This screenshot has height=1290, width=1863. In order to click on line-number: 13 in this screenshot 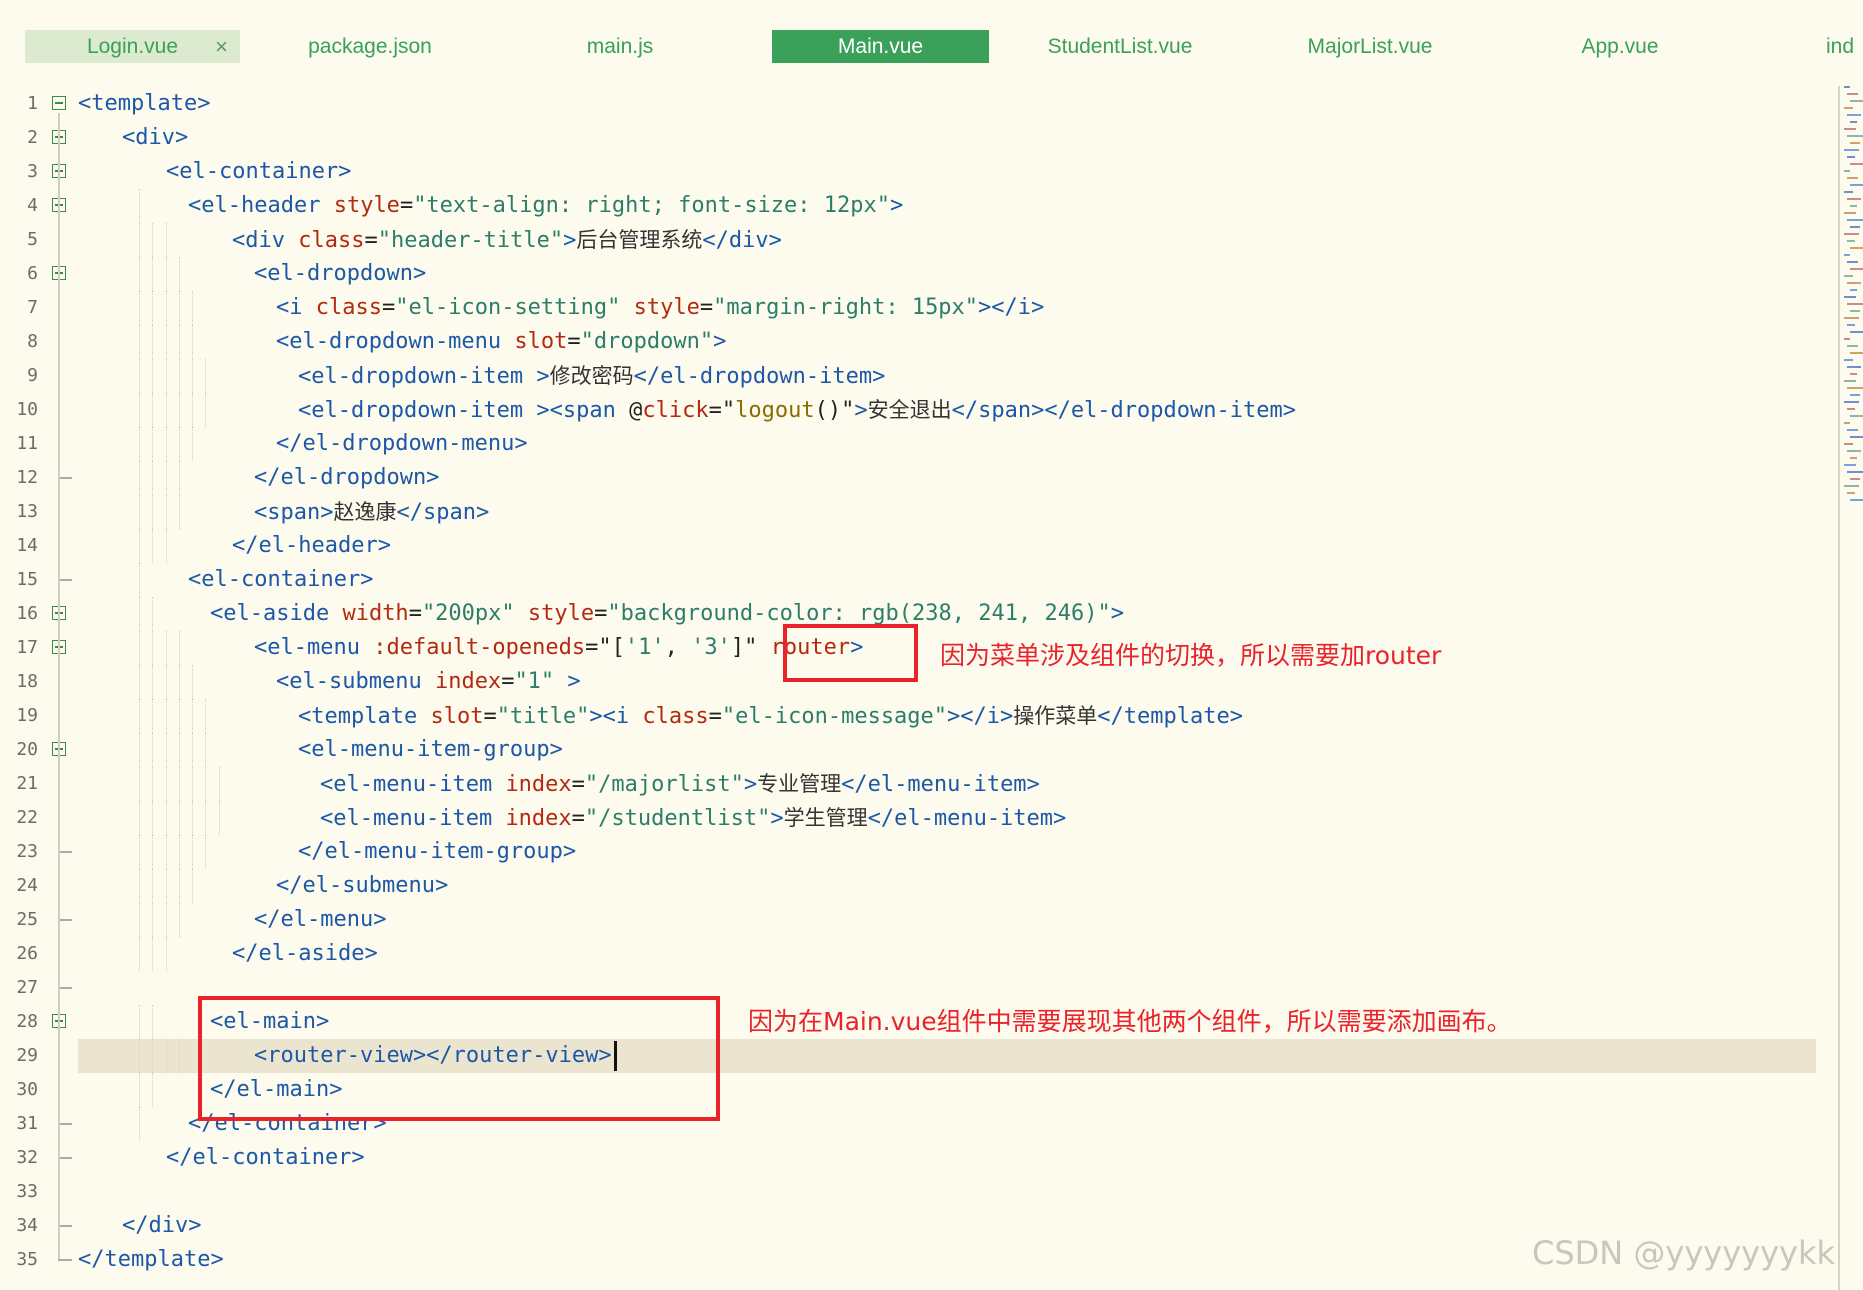, I will do `click(27, 511)`.